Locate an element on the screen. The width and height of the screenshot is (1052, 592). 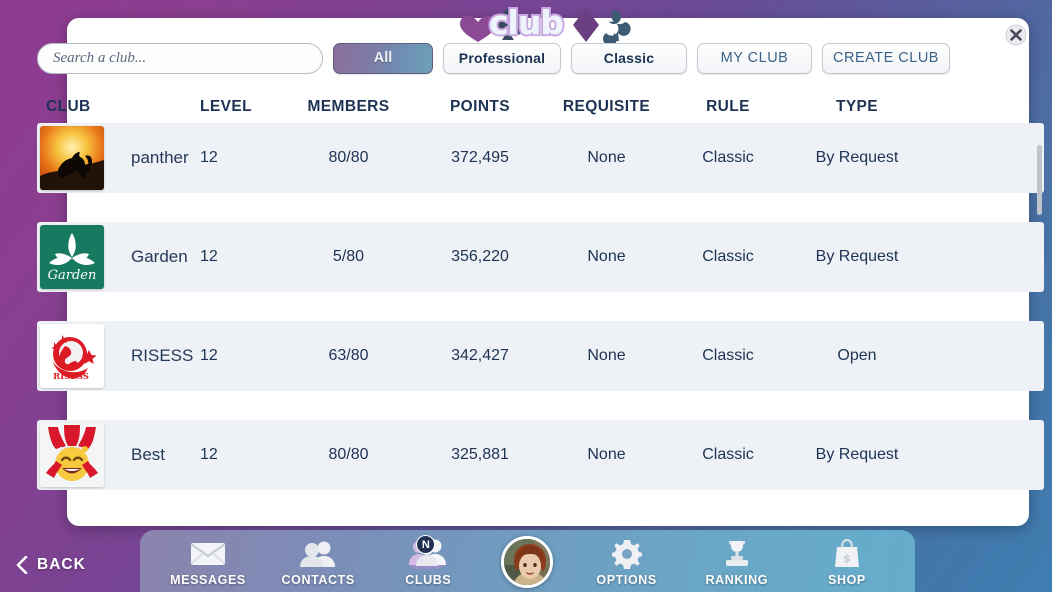
nav-label-shop: SHOP is located at coordinates (847, 580).